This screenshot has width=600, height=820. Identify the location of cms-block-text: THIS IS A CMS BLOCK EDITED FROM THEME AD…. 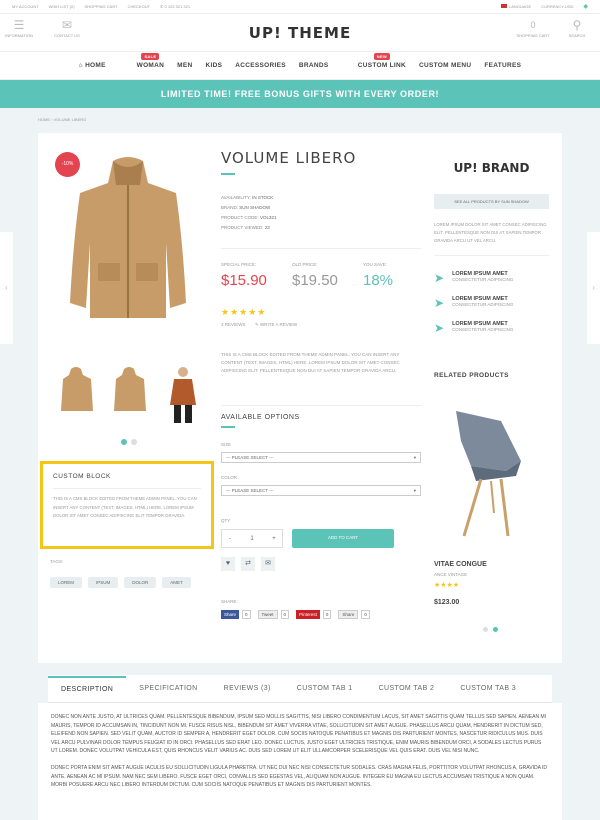
(310, 362).